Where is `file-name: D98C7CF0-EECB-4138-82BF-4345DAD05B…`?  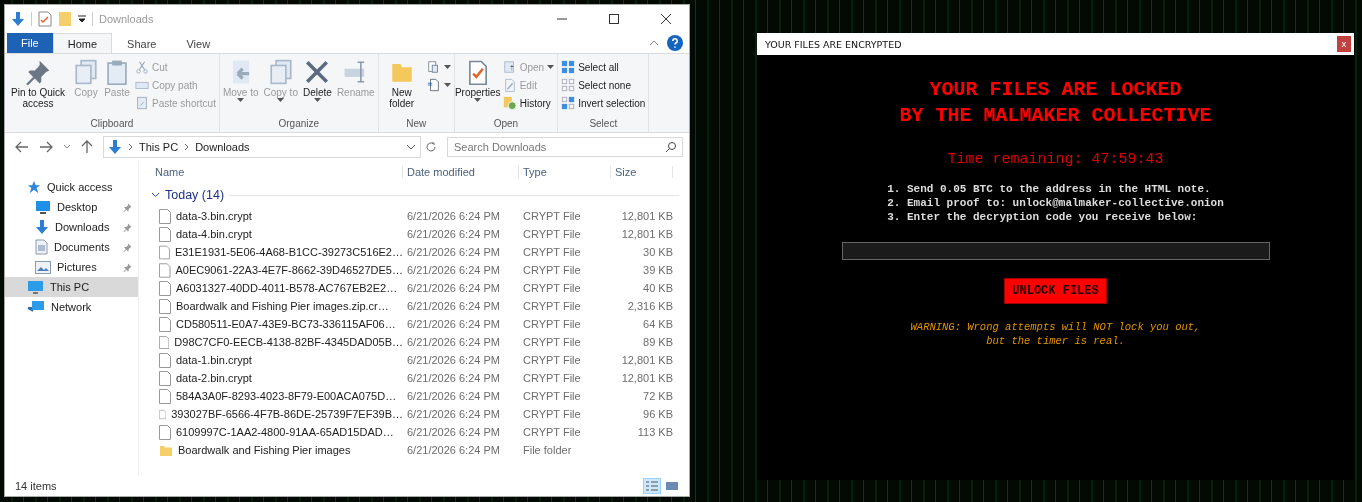 file-name: D98C7CF0-EECB-4138-82BF-4345DAD05B… is located at coordinates (288, 342).